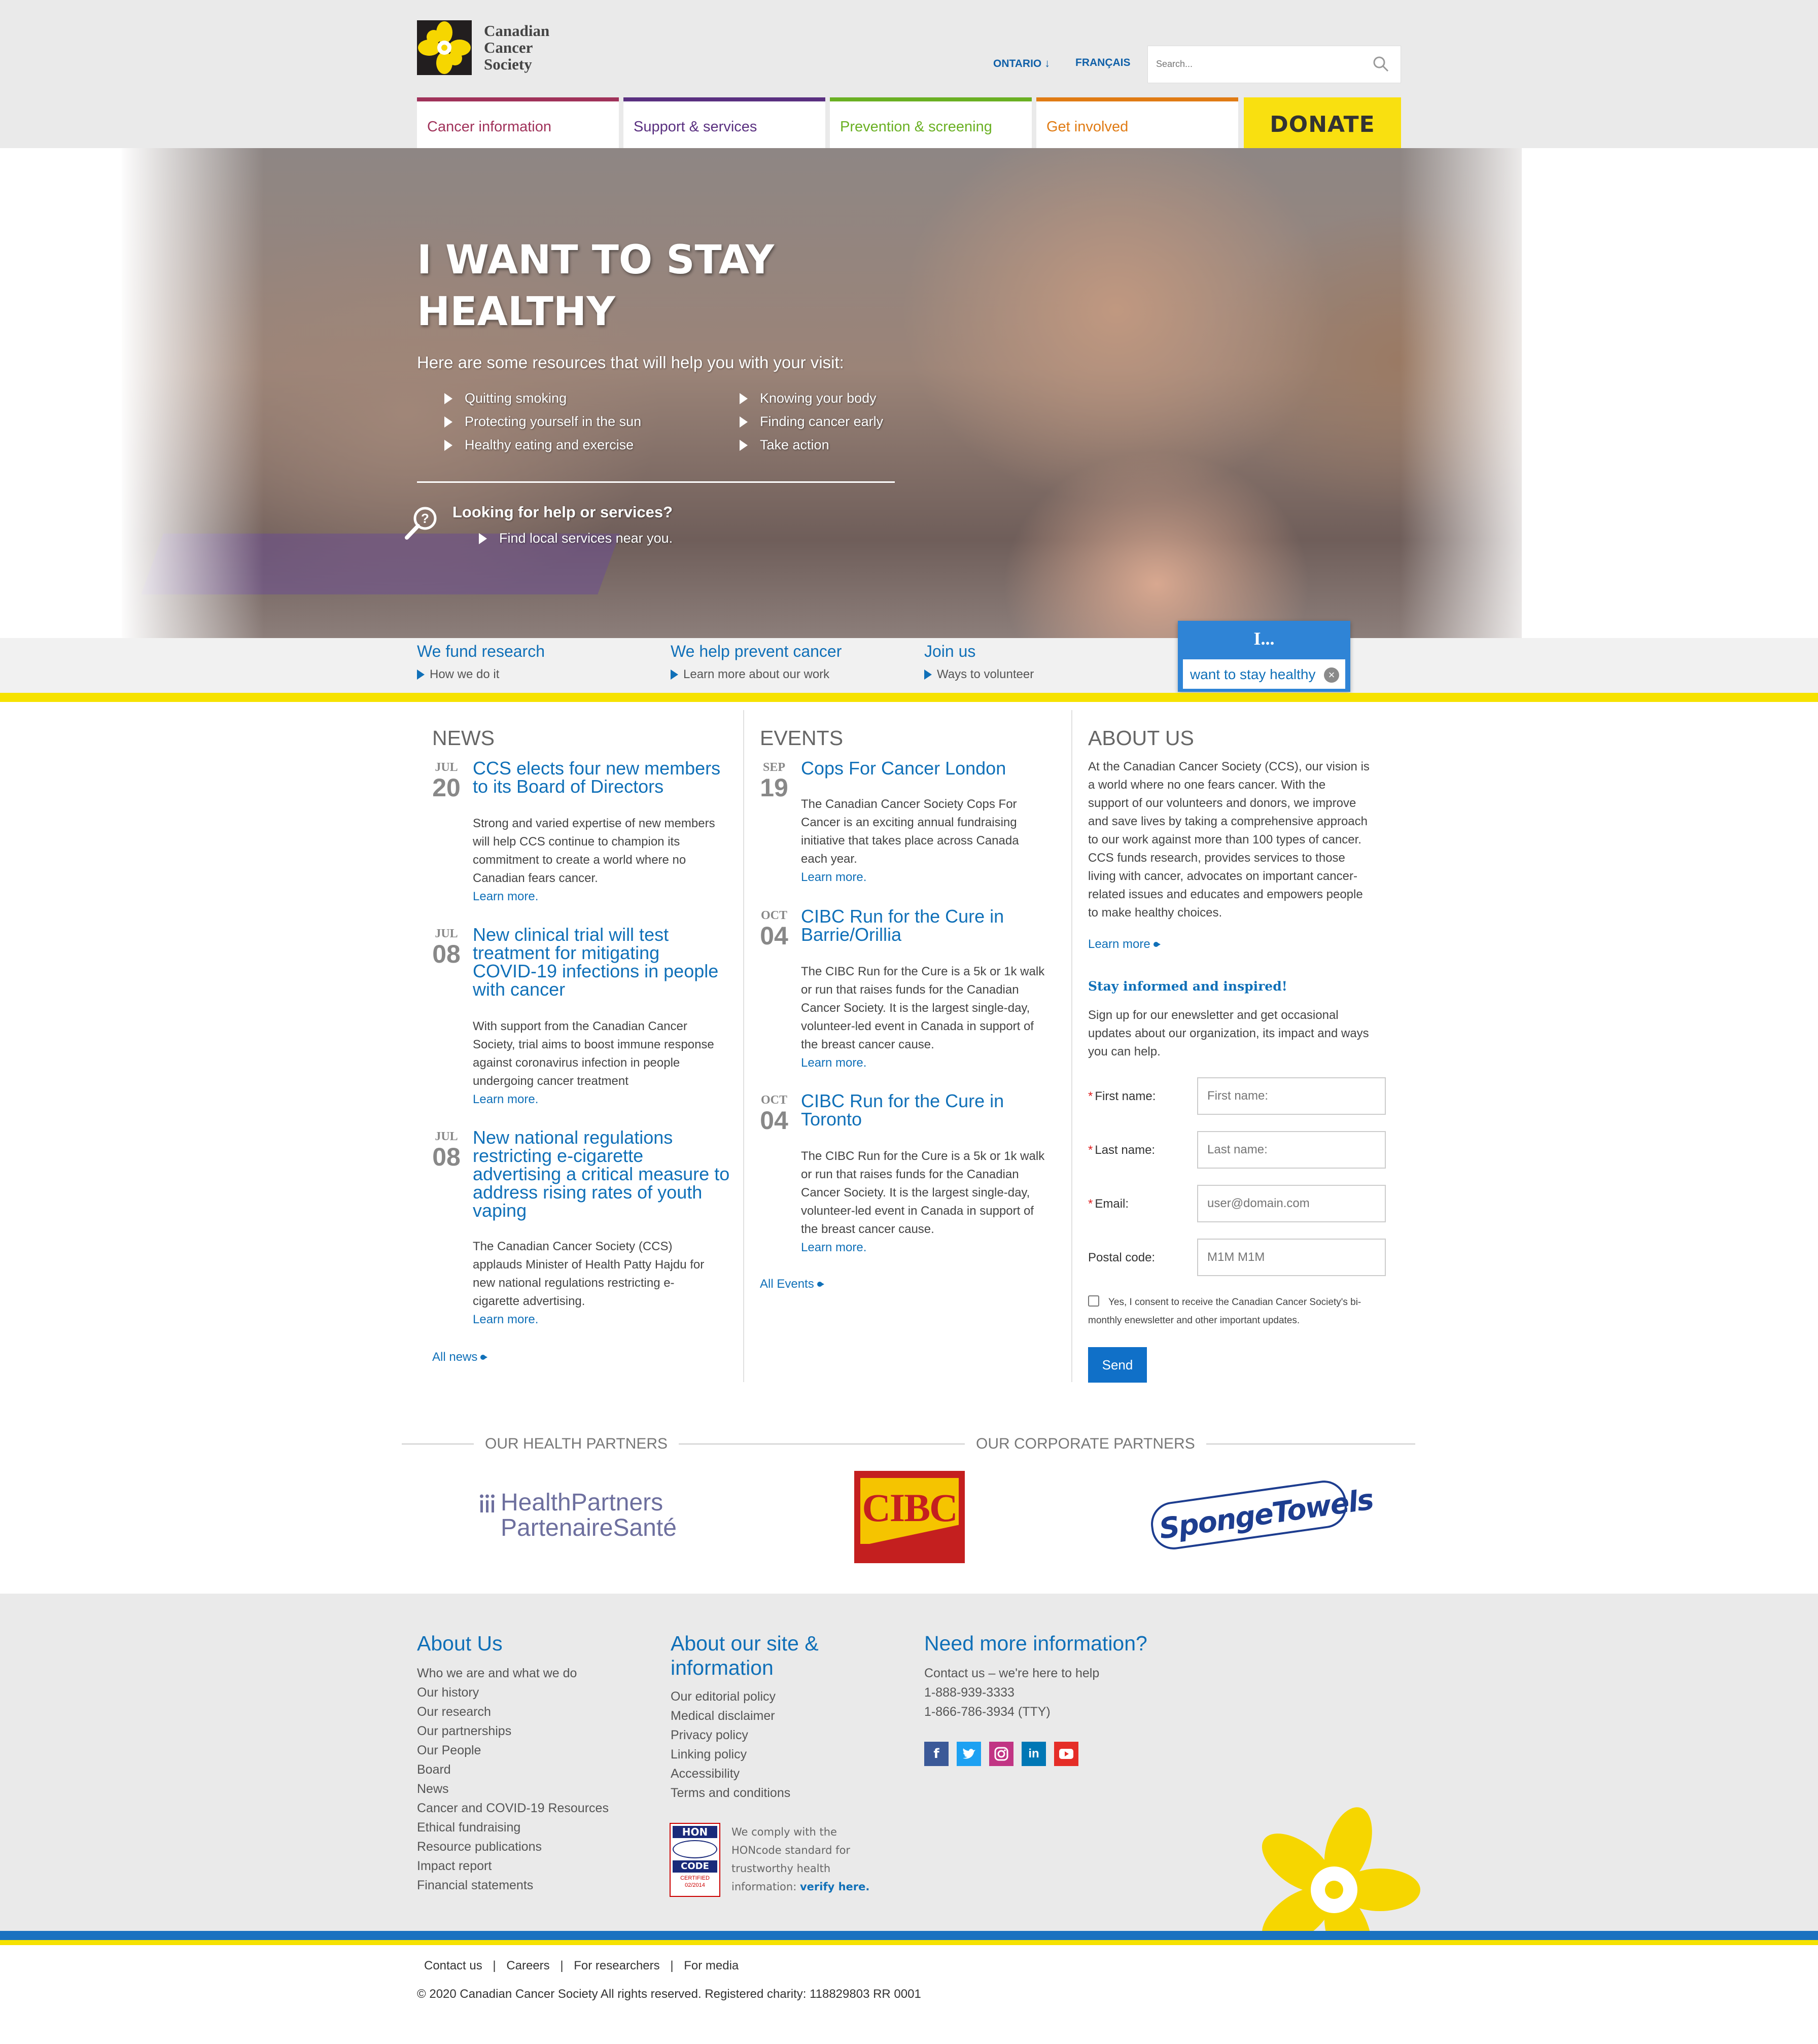 The image size is (1818, 2044). I want to click on footer-link: Our research, so click(513, 1711).